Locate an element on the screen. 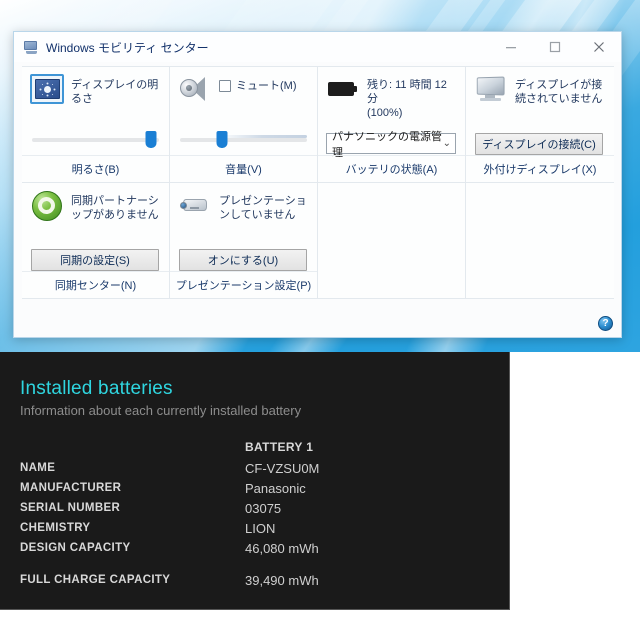 The height and width of the screenshot is (640, 640). tile-sync-label: 同期パートナーシップがありません is located at coordinates (115, 208).